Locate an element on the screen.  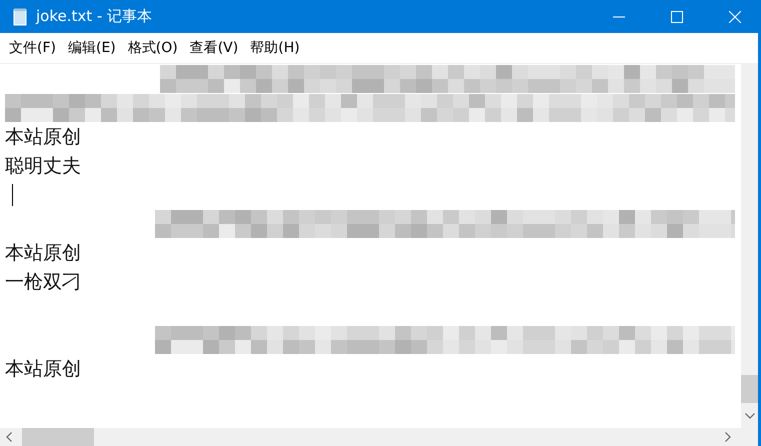
menu-item: 编辑(E) is located at coordinates (91, 48).